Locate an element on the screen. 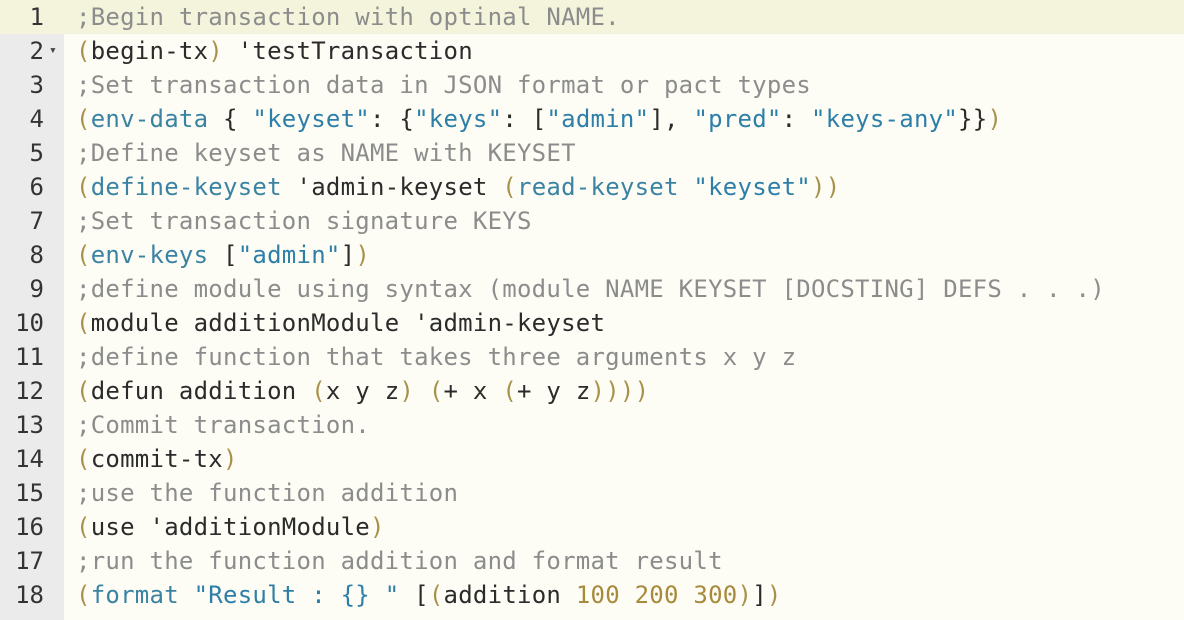 The image size is (1184, 620). code-token: ;Commit transaction. is located at coordinates (223, 425).